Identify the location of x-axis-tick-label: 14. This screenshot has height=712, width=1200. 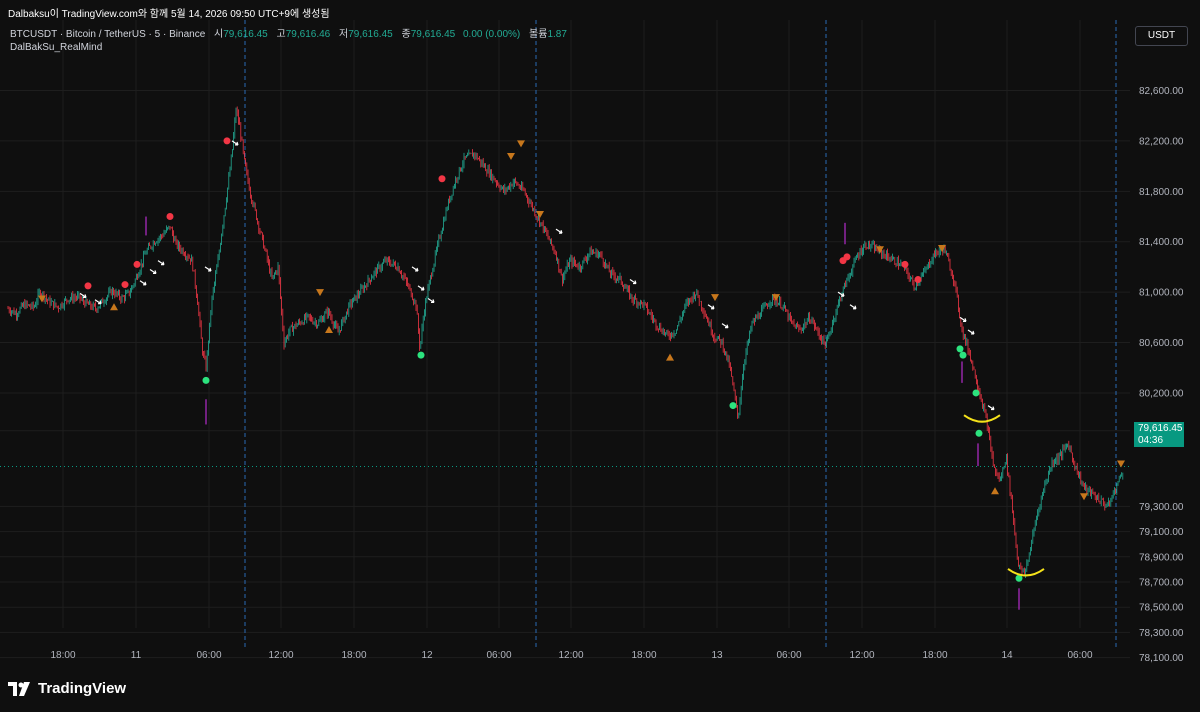
(1007, 655).